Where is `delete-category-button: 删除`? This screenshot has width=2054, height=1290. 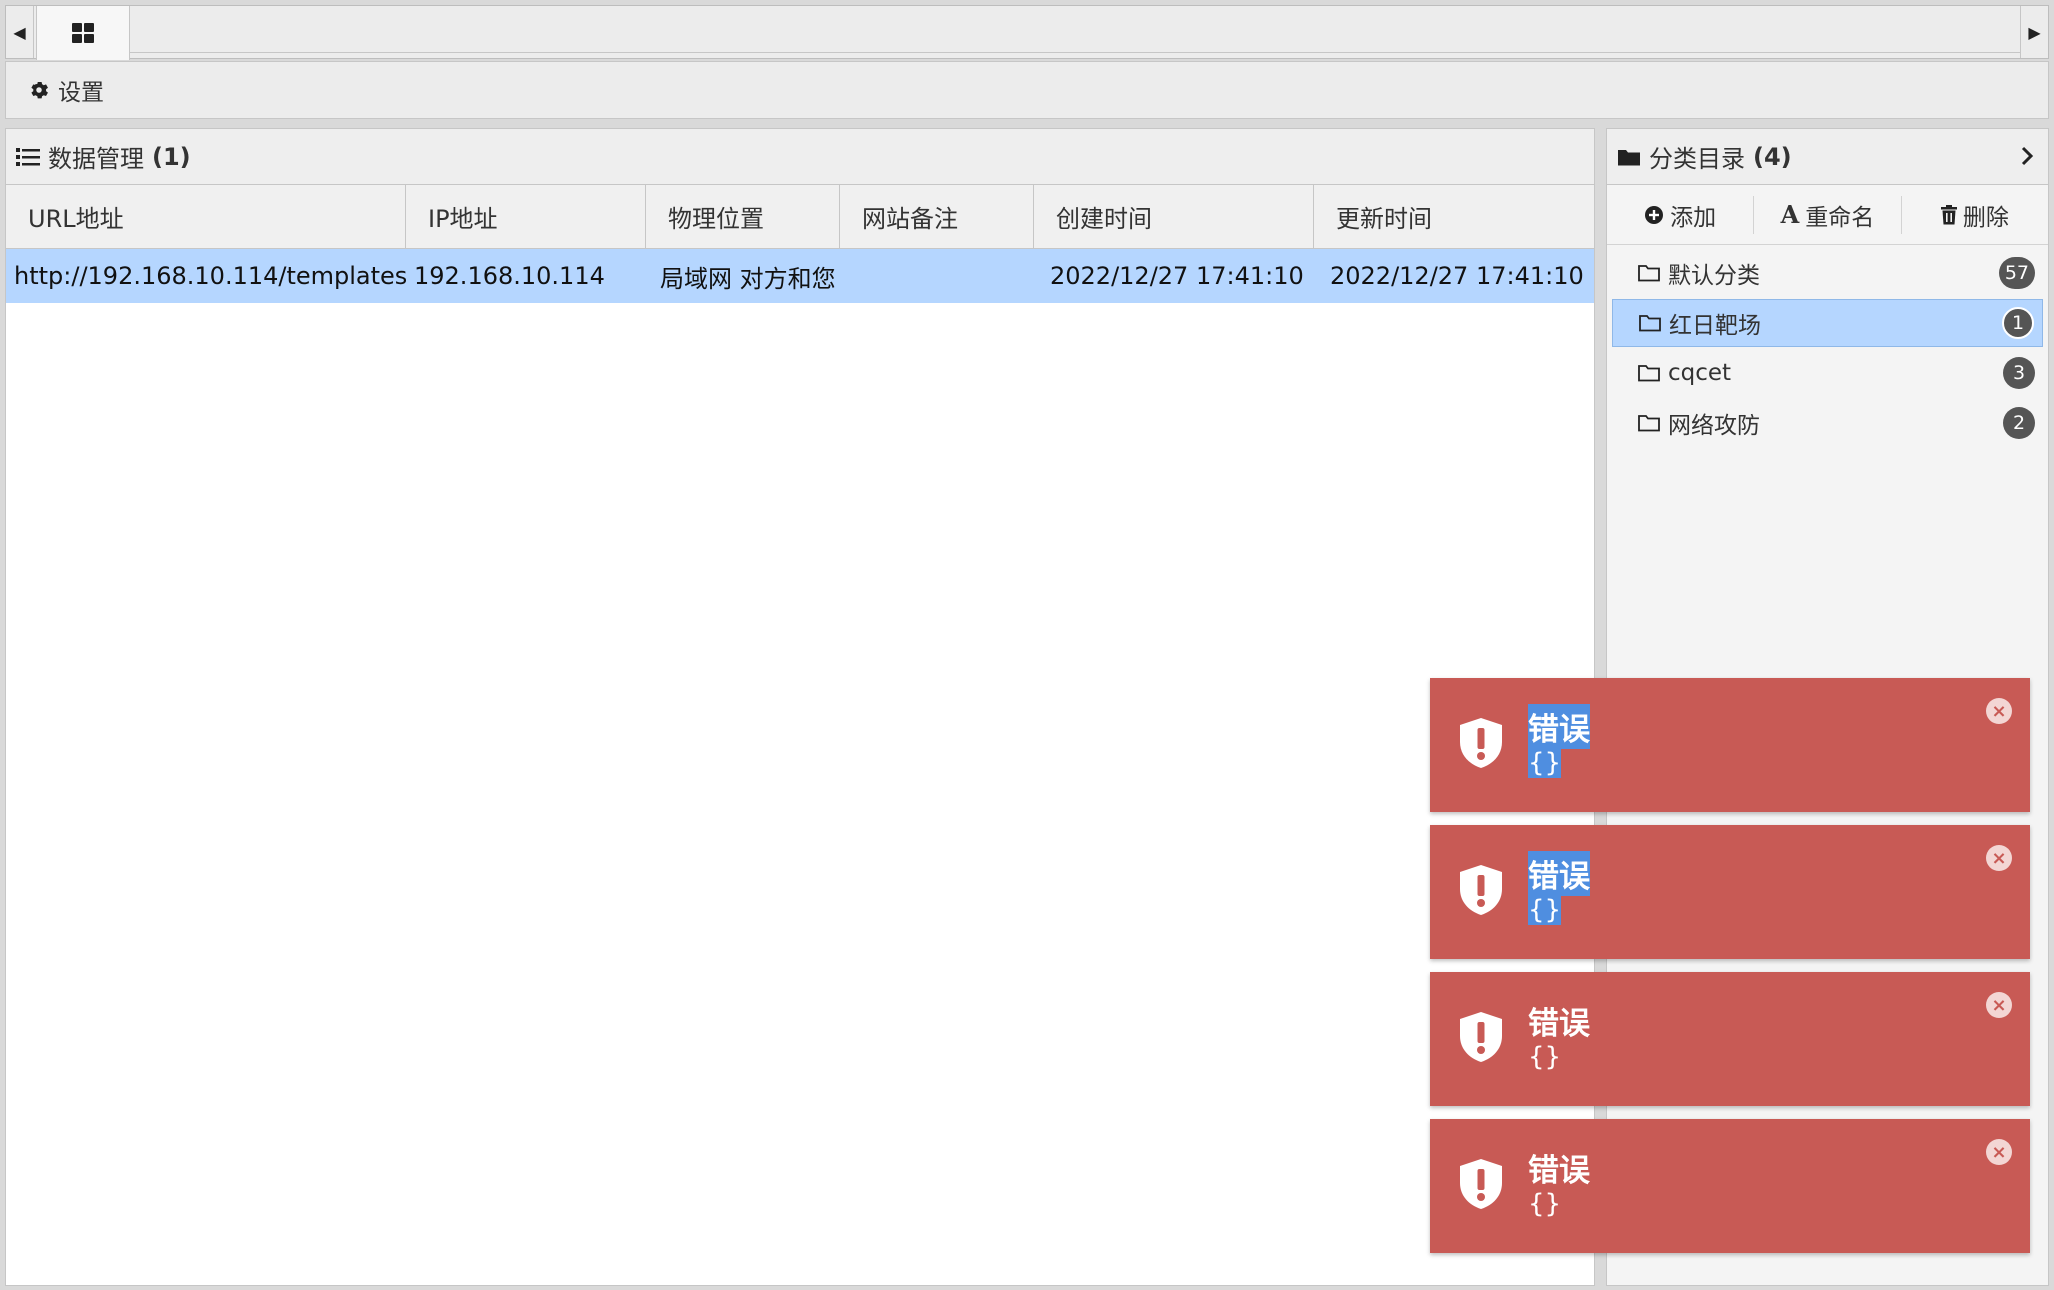
delete-category-button: 删除 is located at coordinates (1975, 215).